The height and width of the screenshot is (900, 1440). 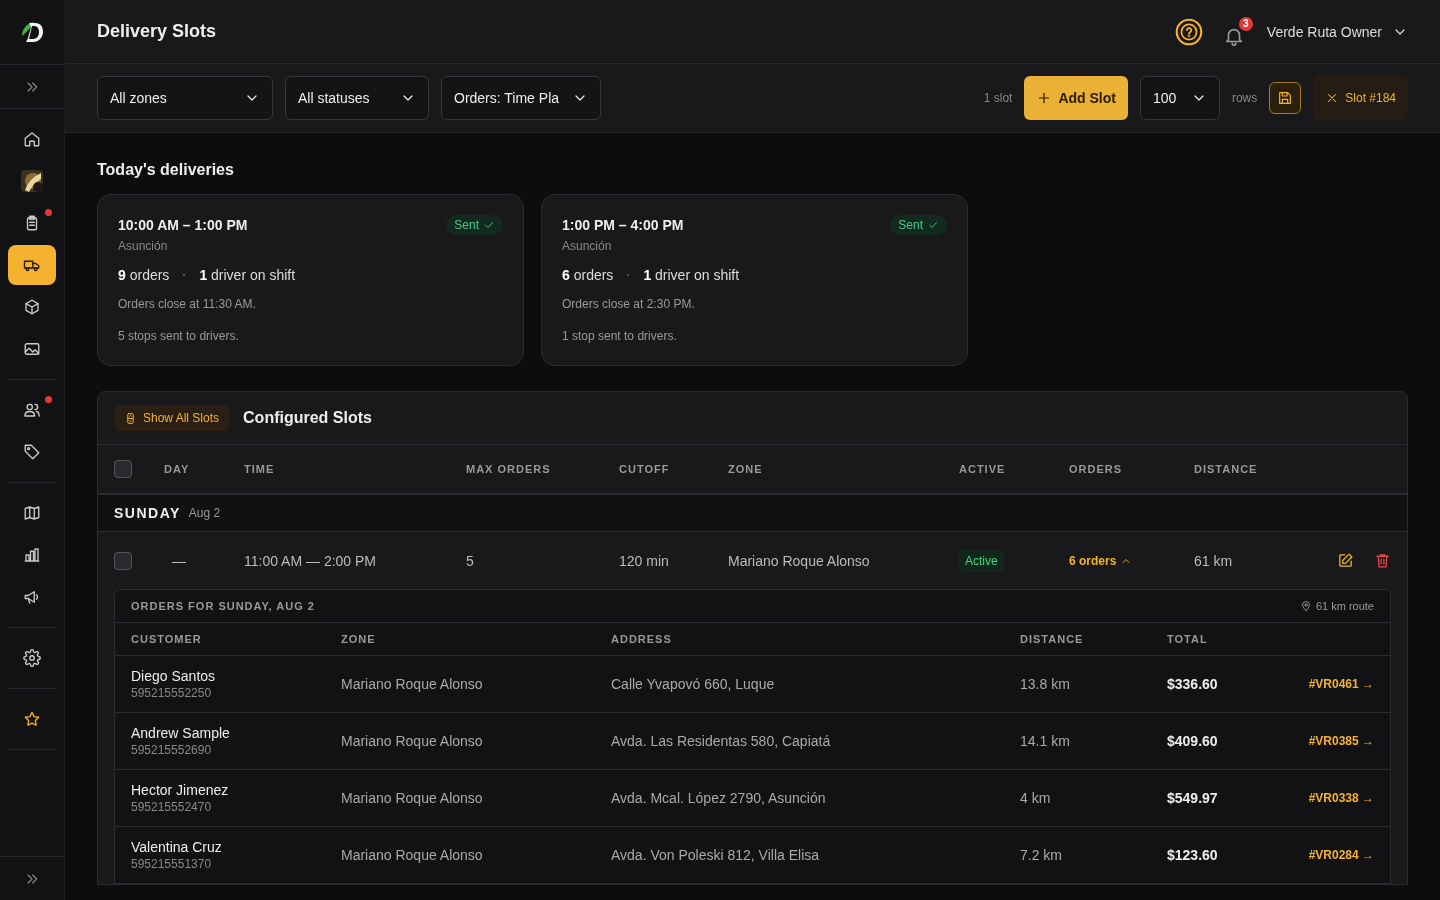 What do you see at coordinates (32, 349) in the screenshot?
I see `image-icon` at bounding box center [32, 349].